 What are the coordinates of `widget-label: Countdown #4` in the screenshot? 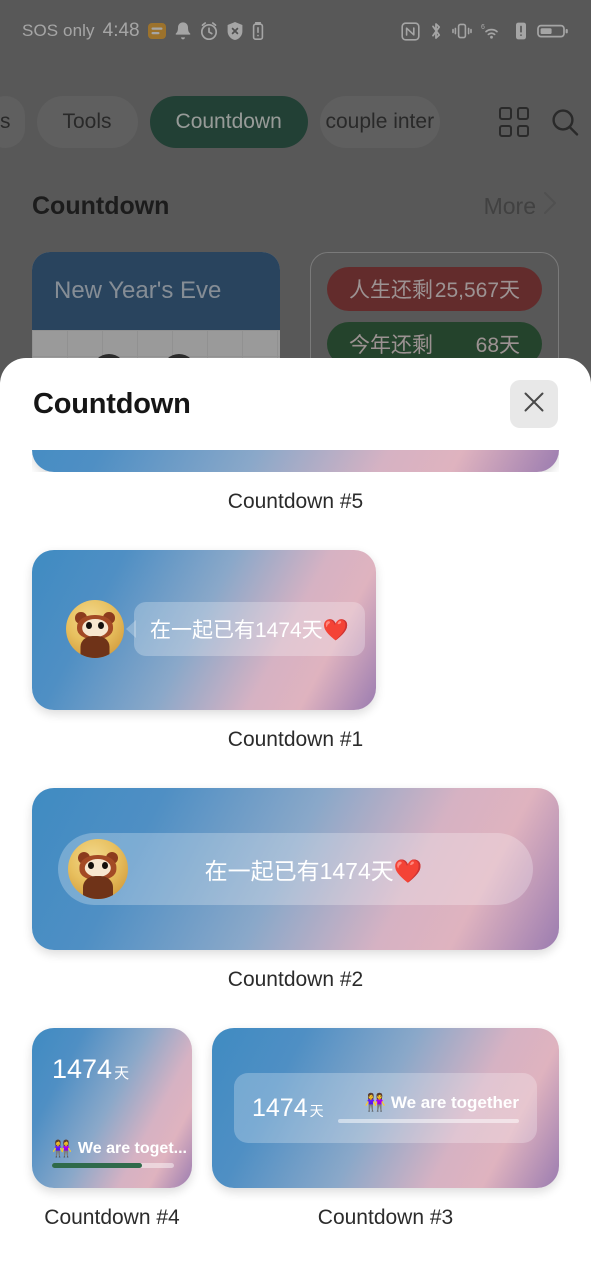 It's located at (112, 1217).